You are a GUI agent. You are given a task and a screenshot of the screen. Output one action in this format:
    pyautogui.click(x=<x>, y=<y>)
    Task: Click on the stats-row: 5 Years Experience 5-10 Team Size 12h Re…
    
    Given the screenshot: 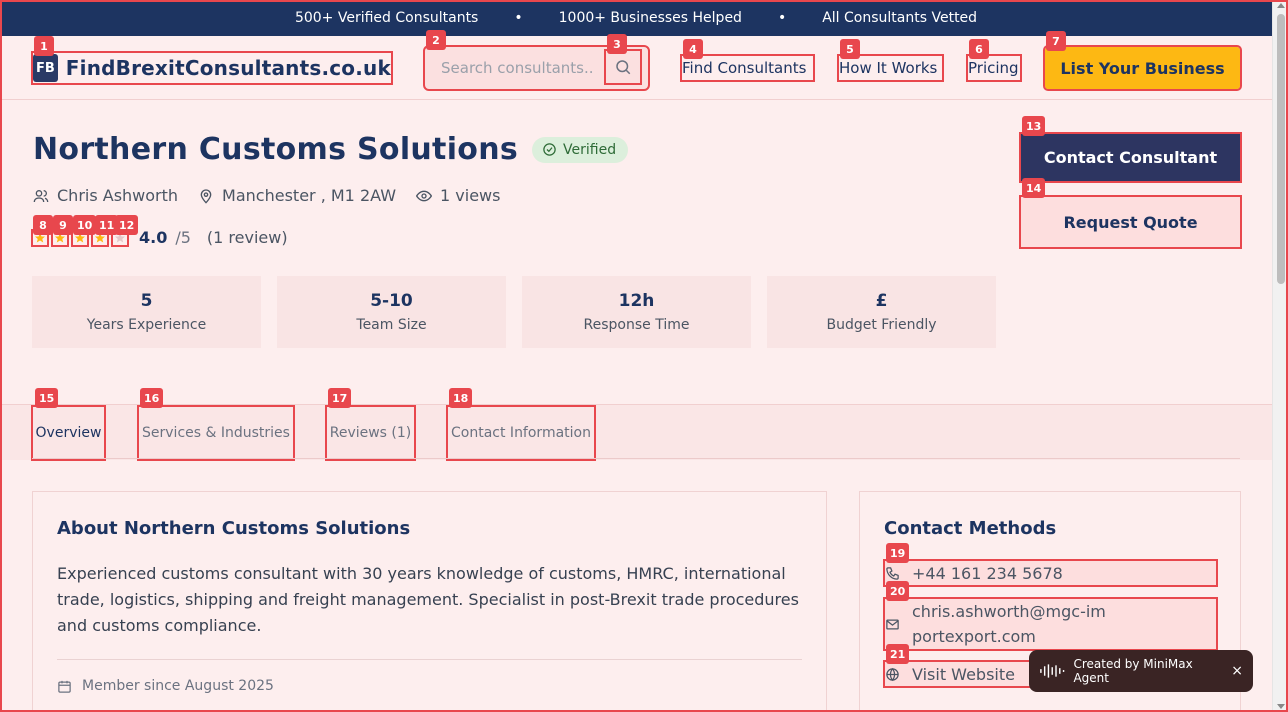 What is the action you would take?
    pyautogui.click(x=514, y=312)
    